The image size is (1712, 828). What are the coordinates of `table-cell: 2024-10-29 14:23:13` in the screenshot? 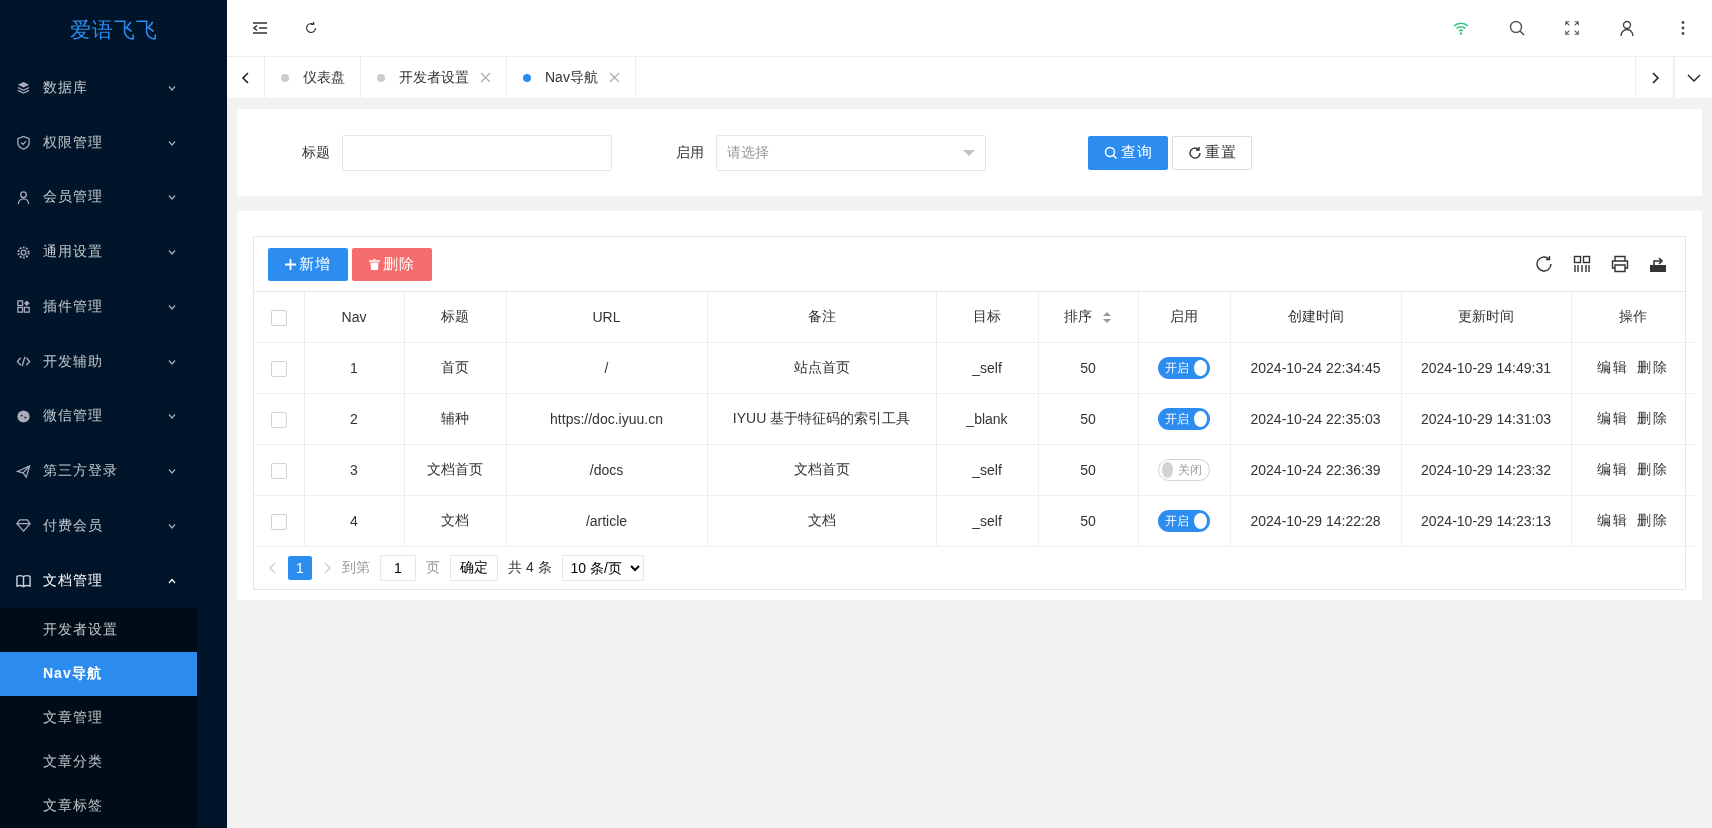 It's located at (1486, 521).